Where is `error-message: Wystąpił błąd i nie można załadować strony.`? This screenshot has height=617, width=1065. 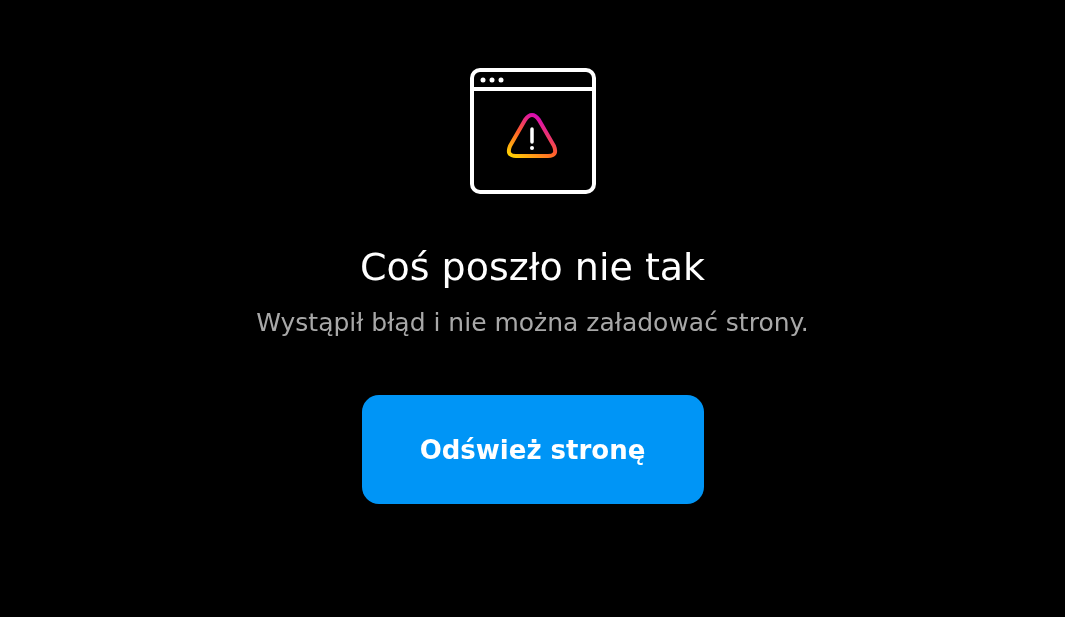 error-message: Wystąpił błąd i nie można załadować strony. is located at coordinates (532, 323).